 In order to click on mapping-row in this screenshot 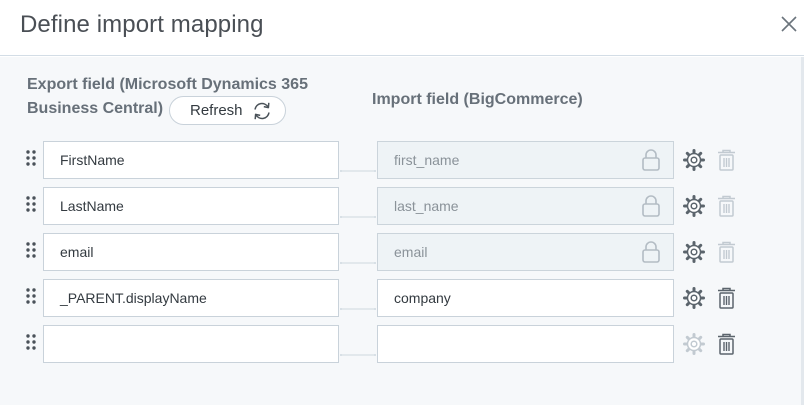, I will do `click(402, 344)`.